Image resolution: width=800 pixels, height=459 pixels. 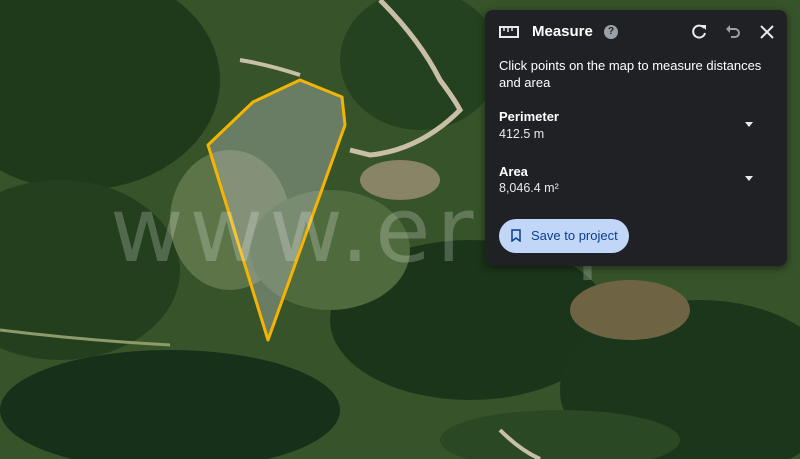 I want to click on undo-icon, so click(x=733, y=32).